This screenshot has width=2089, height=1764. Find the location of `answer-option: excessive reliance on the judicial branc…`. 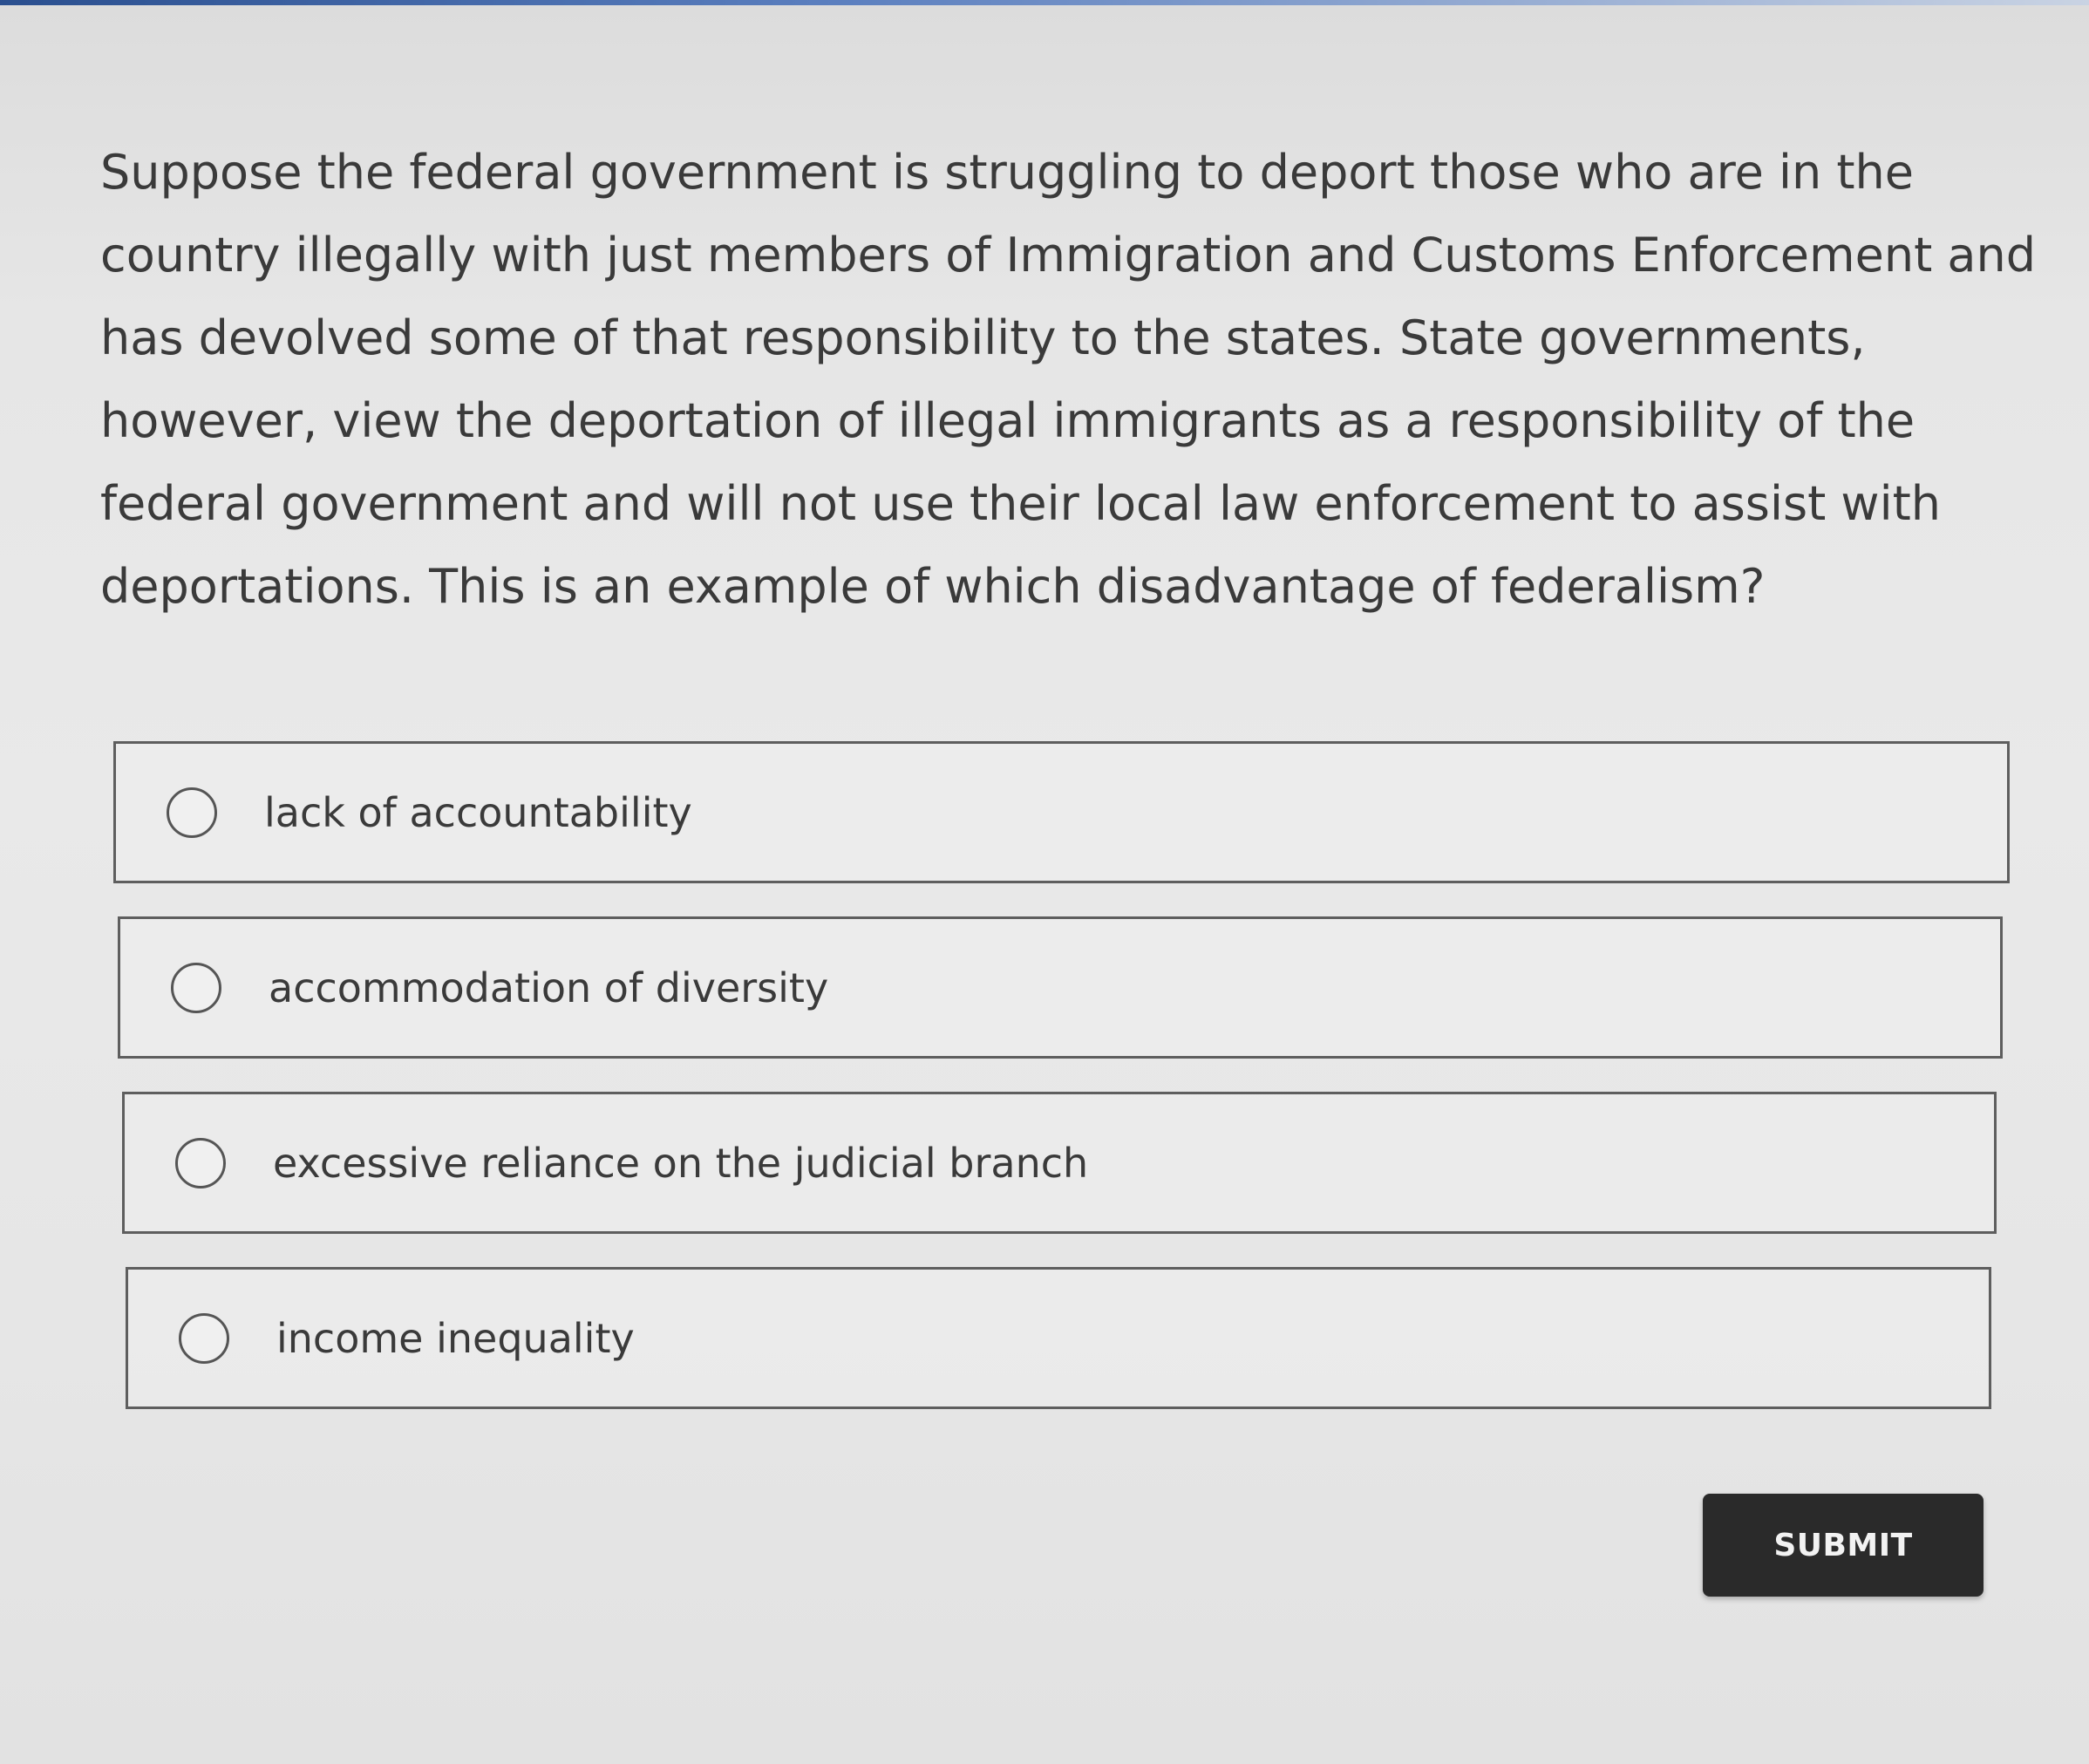

answer-option: excessive reliance on the judicial branc… is located at coordinates (1059, 1163).